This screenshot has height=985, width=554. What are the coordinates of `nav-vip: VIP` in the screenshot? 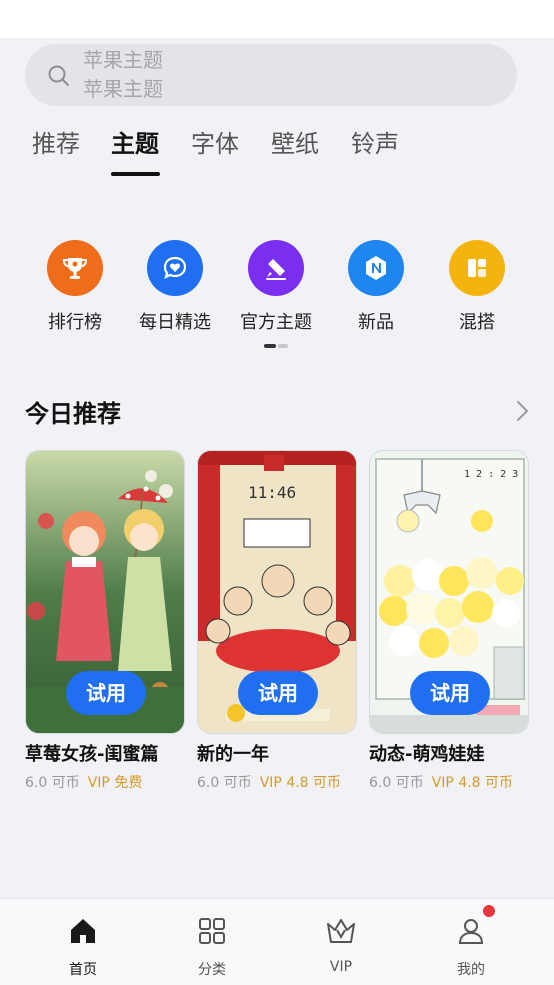 It's located at (341, 945).